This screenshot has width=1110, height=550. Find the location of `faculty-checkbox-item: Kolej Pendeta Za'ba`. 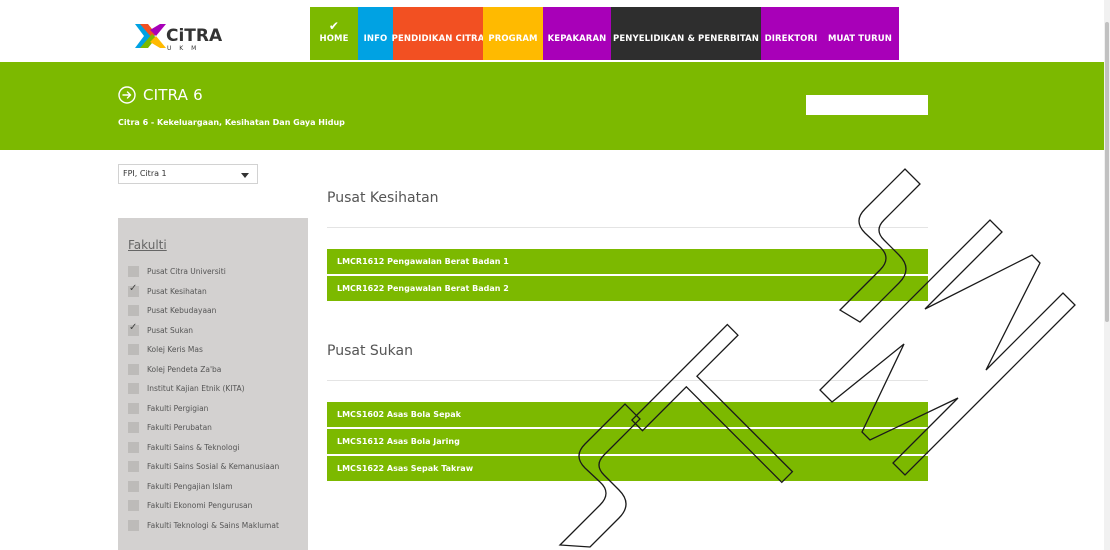

faculty-checkbox-item: Kolej Pendeta Za'ba is located at coordinates (203, 370).